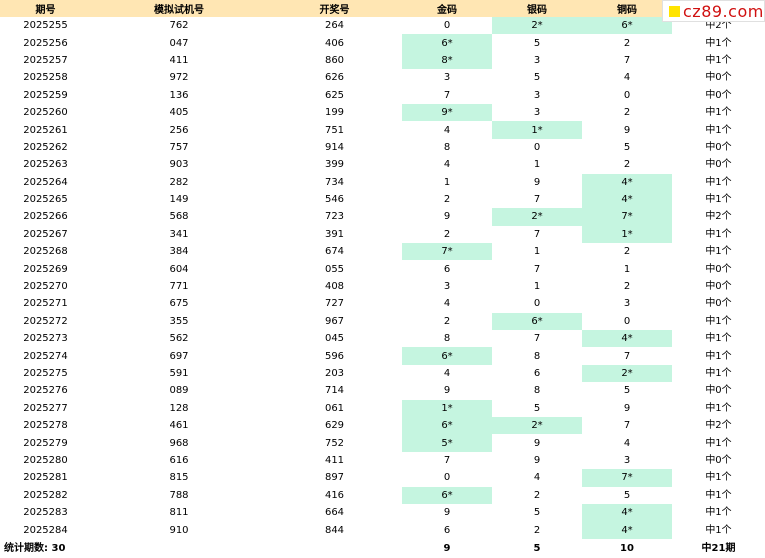 Image resolution: width=765 pixels, height=558 pixels. I want to click on cell-period: 2025271, so click(45, 304).